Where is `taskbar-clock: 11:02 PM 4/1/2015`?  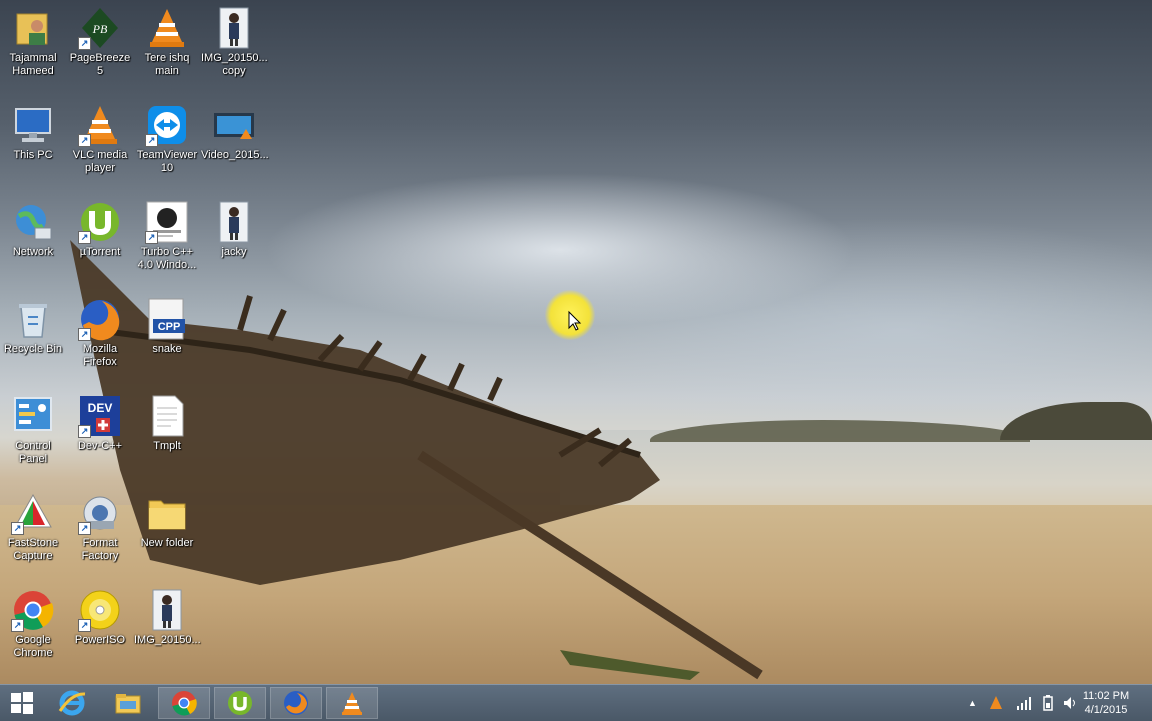
taskbar-clock: 11:02 PM 4/1/2015 is located at coordinates (1106, 703).